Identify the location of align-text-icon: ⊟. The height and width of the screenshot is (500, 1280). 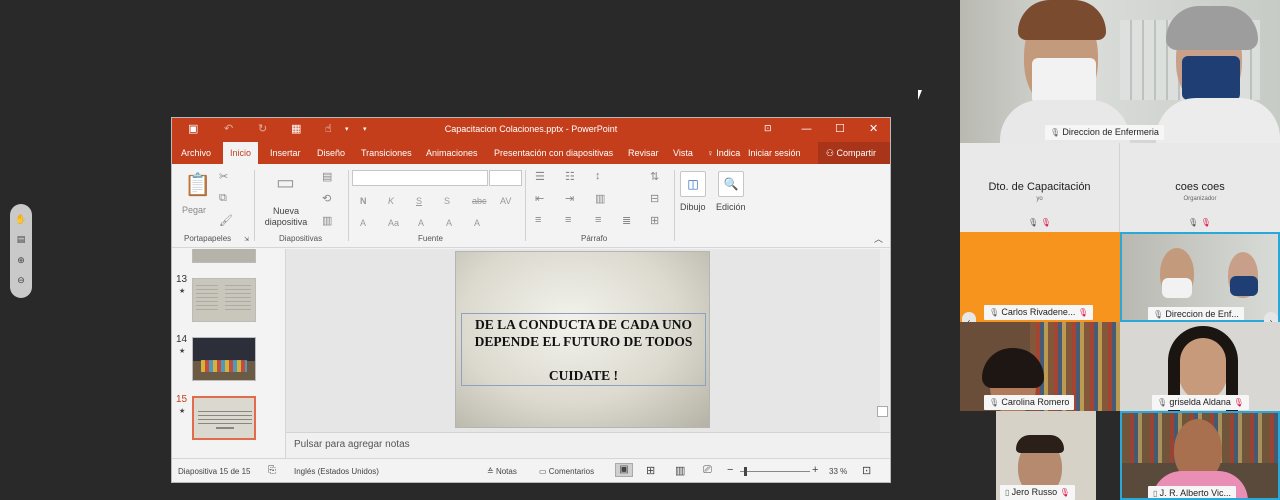
(654, 198).